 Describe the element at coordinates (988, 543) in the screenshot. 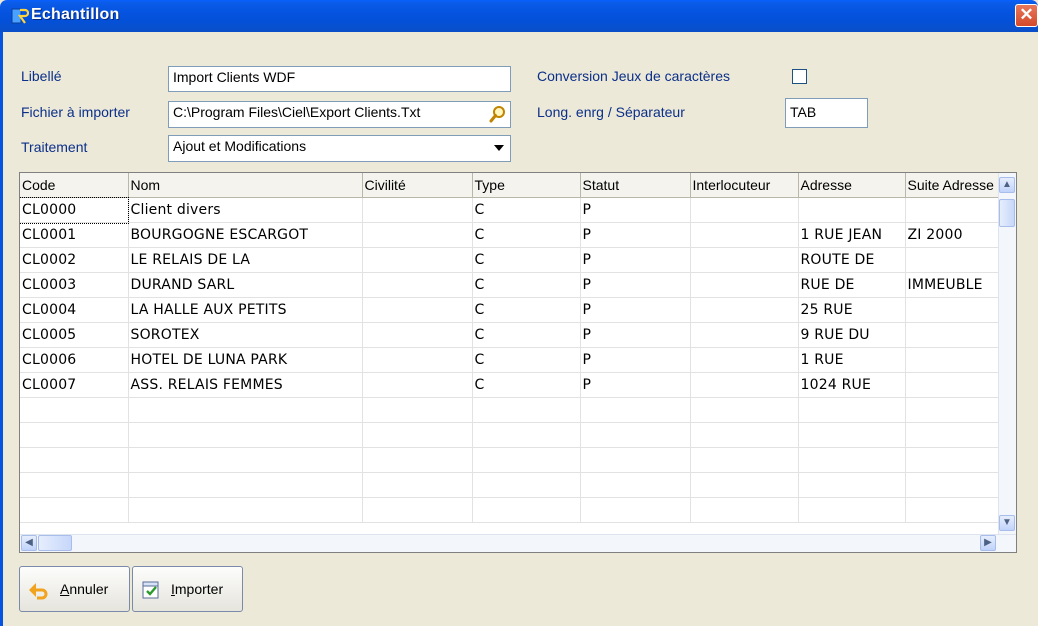

I see `scroll-right-icon: ▶` at that location.